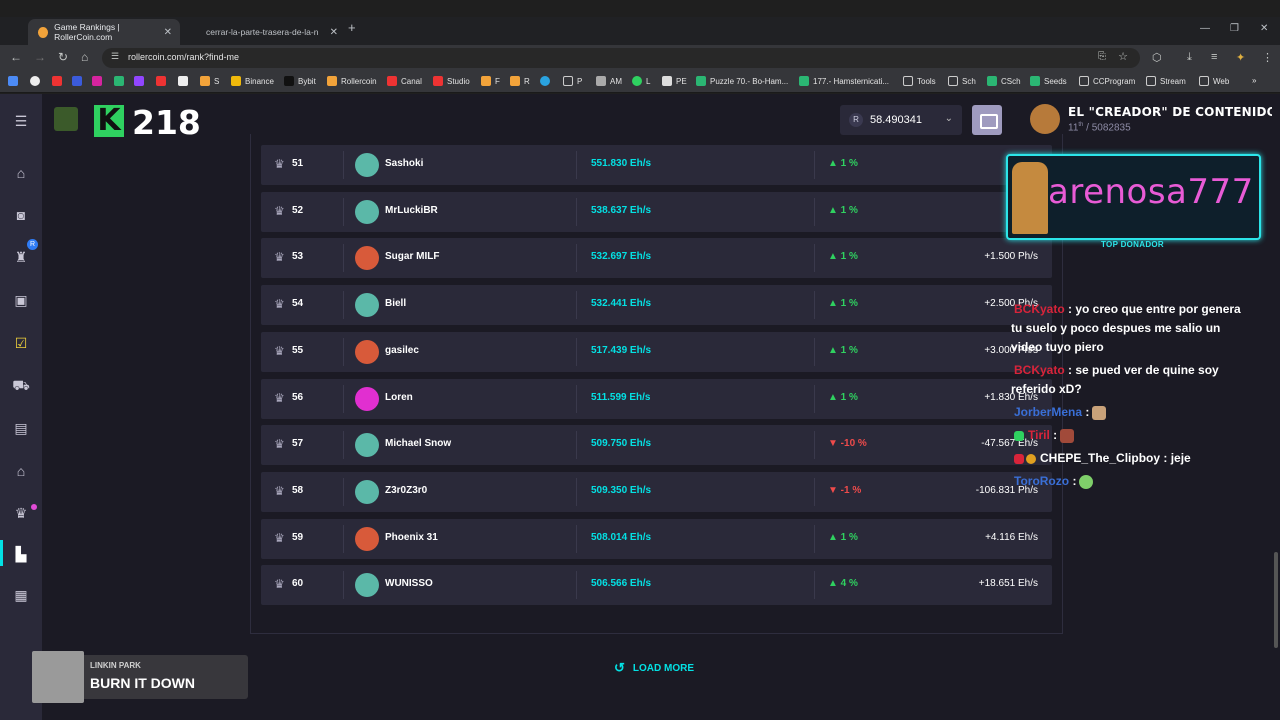 The width and height of the screenshot is (1280, 720). What do you see at coordinates (115, 56) in the screenshot?
I see `site-info-icon: ☰` at bounding box center [115, 56].